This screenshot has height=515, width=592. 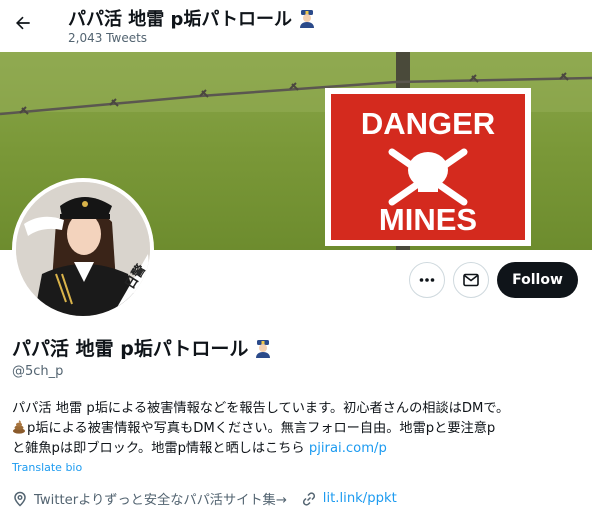 What do you see at coordinates (160, 448) in the screenshot?
I see `bio-line-3: と雑魚pは即ブロック。地雷p情報と晒しはこちら` at bounding box center [160, 448].